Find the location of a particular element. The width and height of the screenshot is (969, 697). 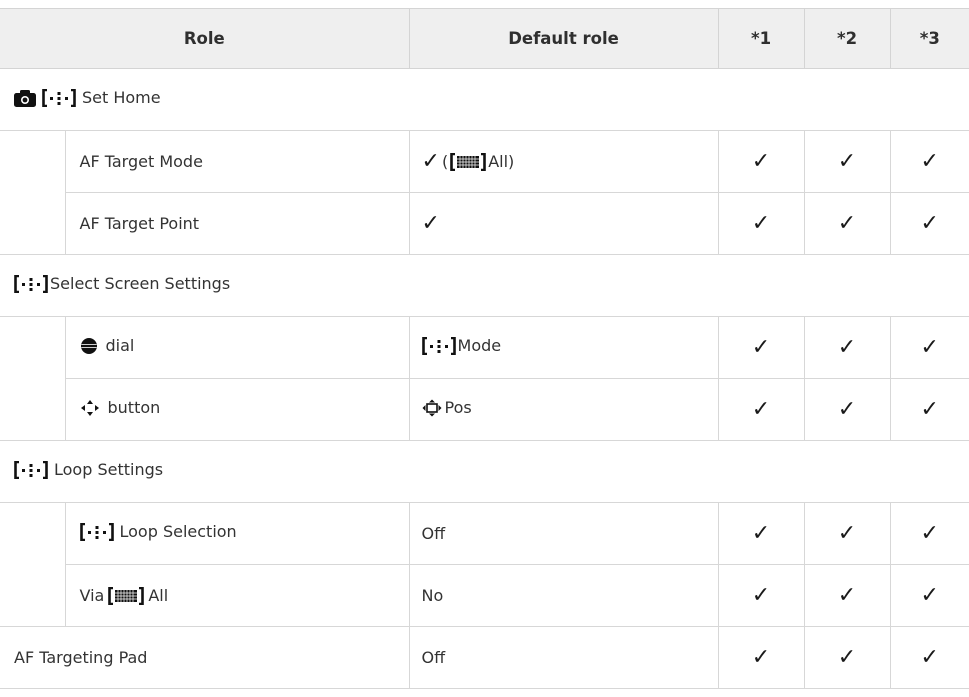

table-row-button: button Pos ✓ ✓ ✓ is located at coordinates (484, 409).